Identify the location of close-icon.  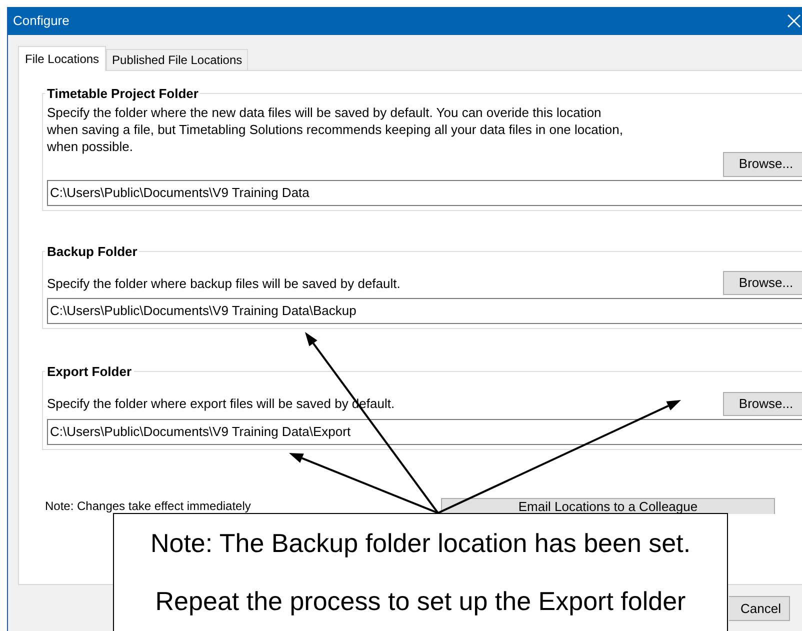
(794, 21).